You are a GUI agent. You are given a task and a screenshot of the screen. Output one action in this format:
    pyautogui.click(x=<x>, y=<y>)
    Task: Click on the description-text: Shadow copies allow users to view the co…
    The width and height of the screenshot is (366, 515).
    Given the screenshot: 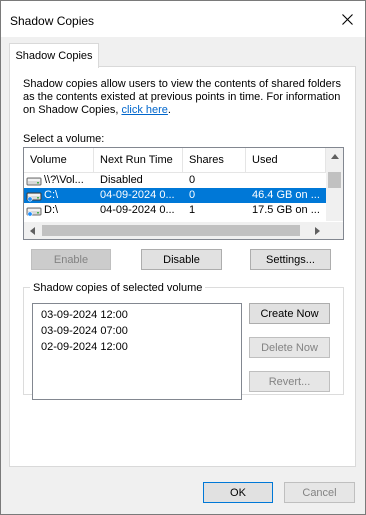 What is the action you would take?
    pyautogui.click(x=182, y=97)
    